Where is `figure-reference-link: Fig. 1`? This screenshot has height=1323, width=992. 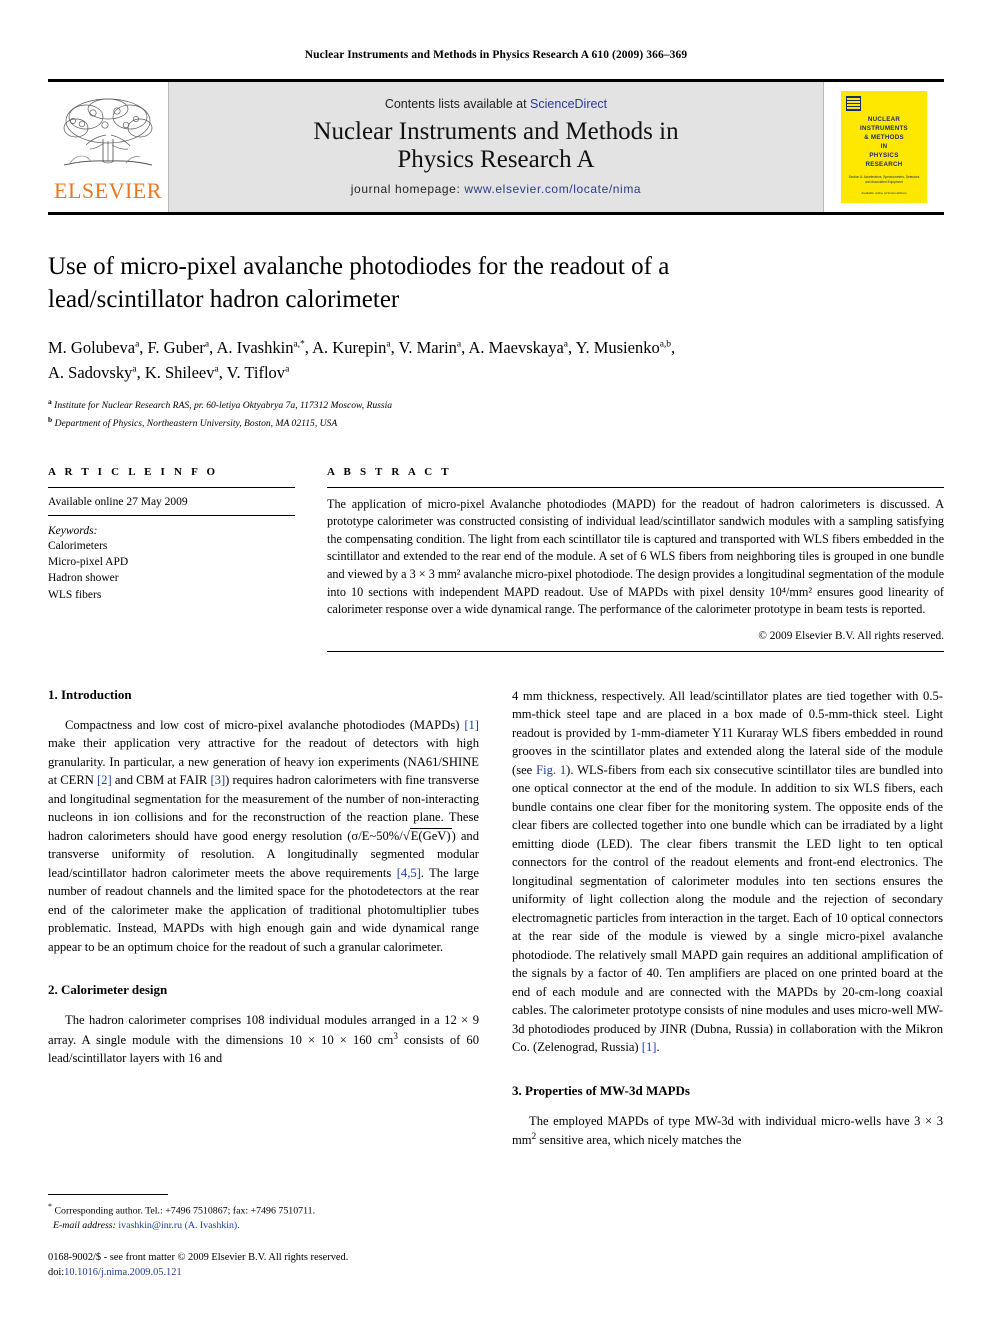 figure-reference-link: Fig. 1 is located at coordinates (551, 770).